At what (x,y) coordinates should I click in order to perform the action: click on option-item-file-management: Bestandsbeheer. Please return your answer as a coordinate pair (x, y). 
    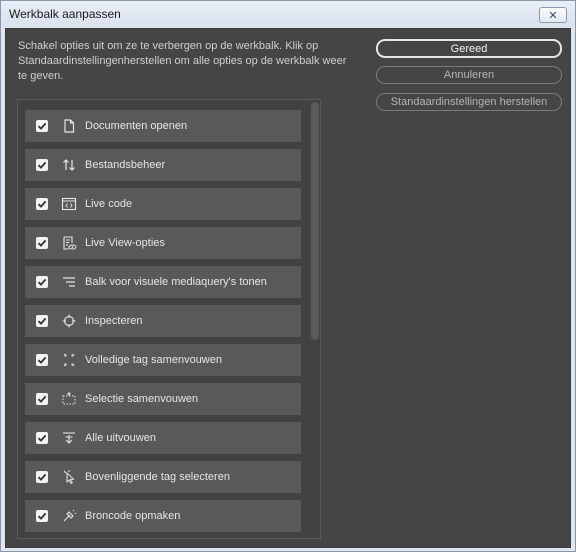
    Looking at the image, I should click on (163, 165).